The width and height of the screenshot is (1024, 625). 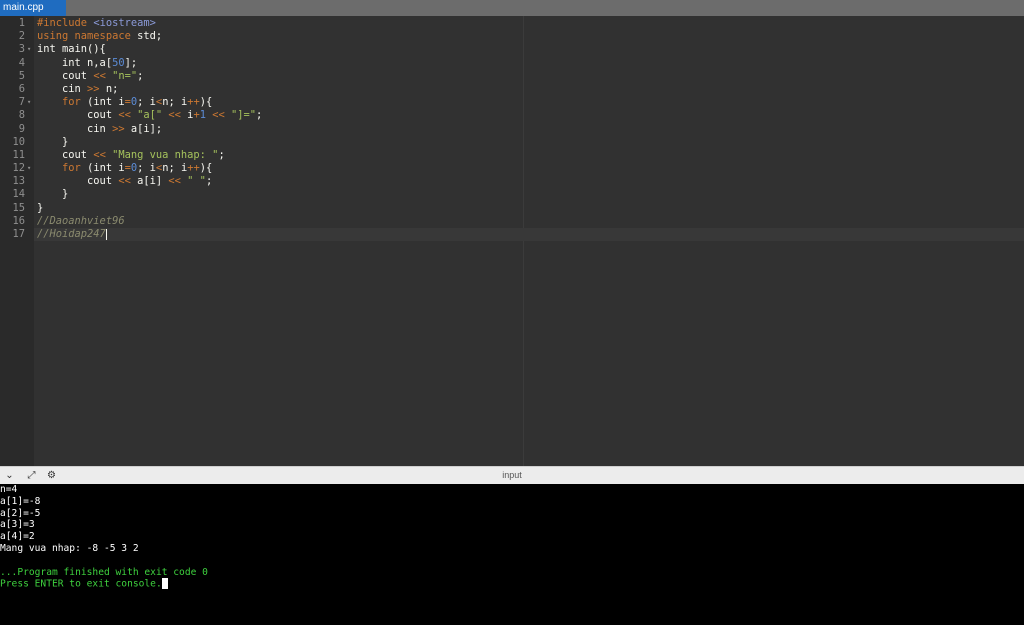 I want to click on code-text: //Hoidap247, so click(x=72, y=234).